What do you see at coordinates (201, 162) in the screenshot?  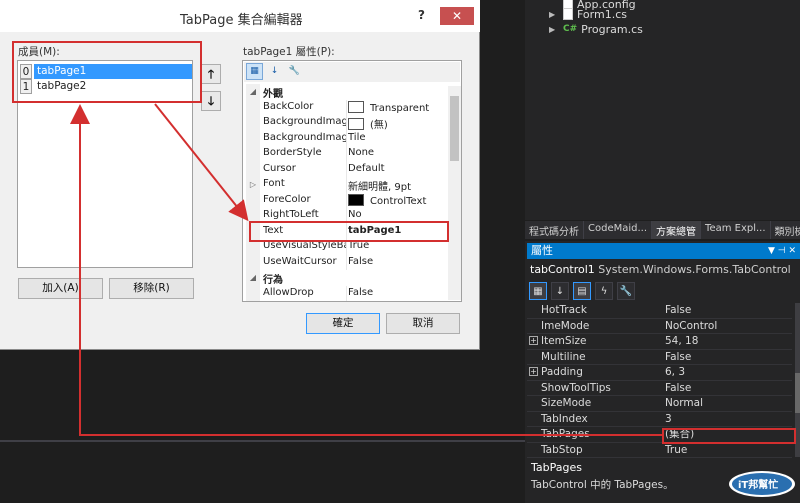 I see `arrow-to-text-property` at bounding box center [201, 162].